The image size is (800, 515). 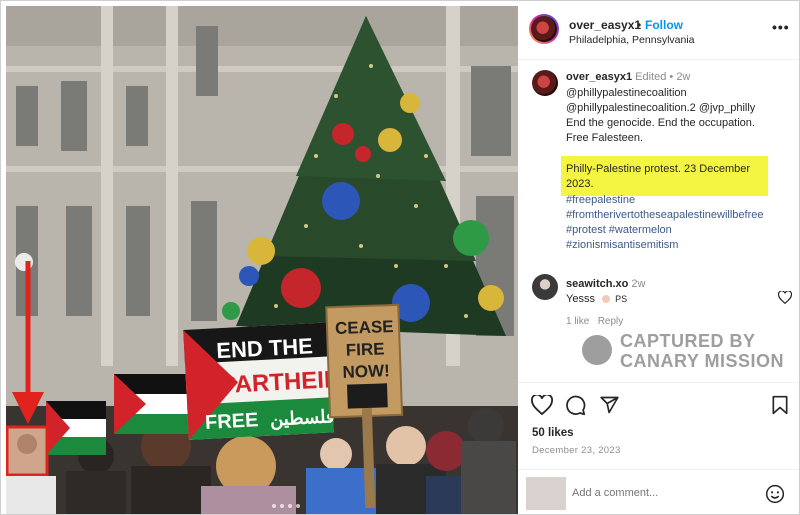 I want to click on comment-body: Yesss PS, so click(x=596, y=299).